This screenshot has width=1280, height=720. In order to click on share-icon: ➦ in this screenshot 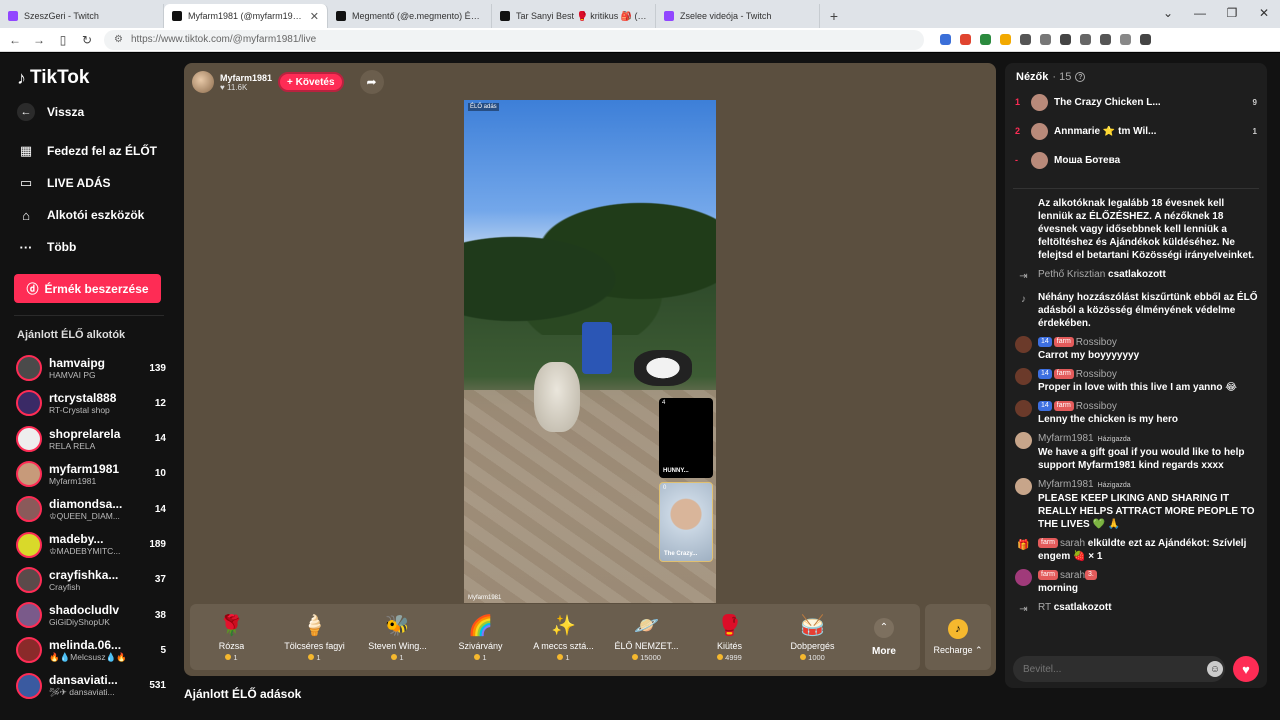, I will do `click(371, 82)`.